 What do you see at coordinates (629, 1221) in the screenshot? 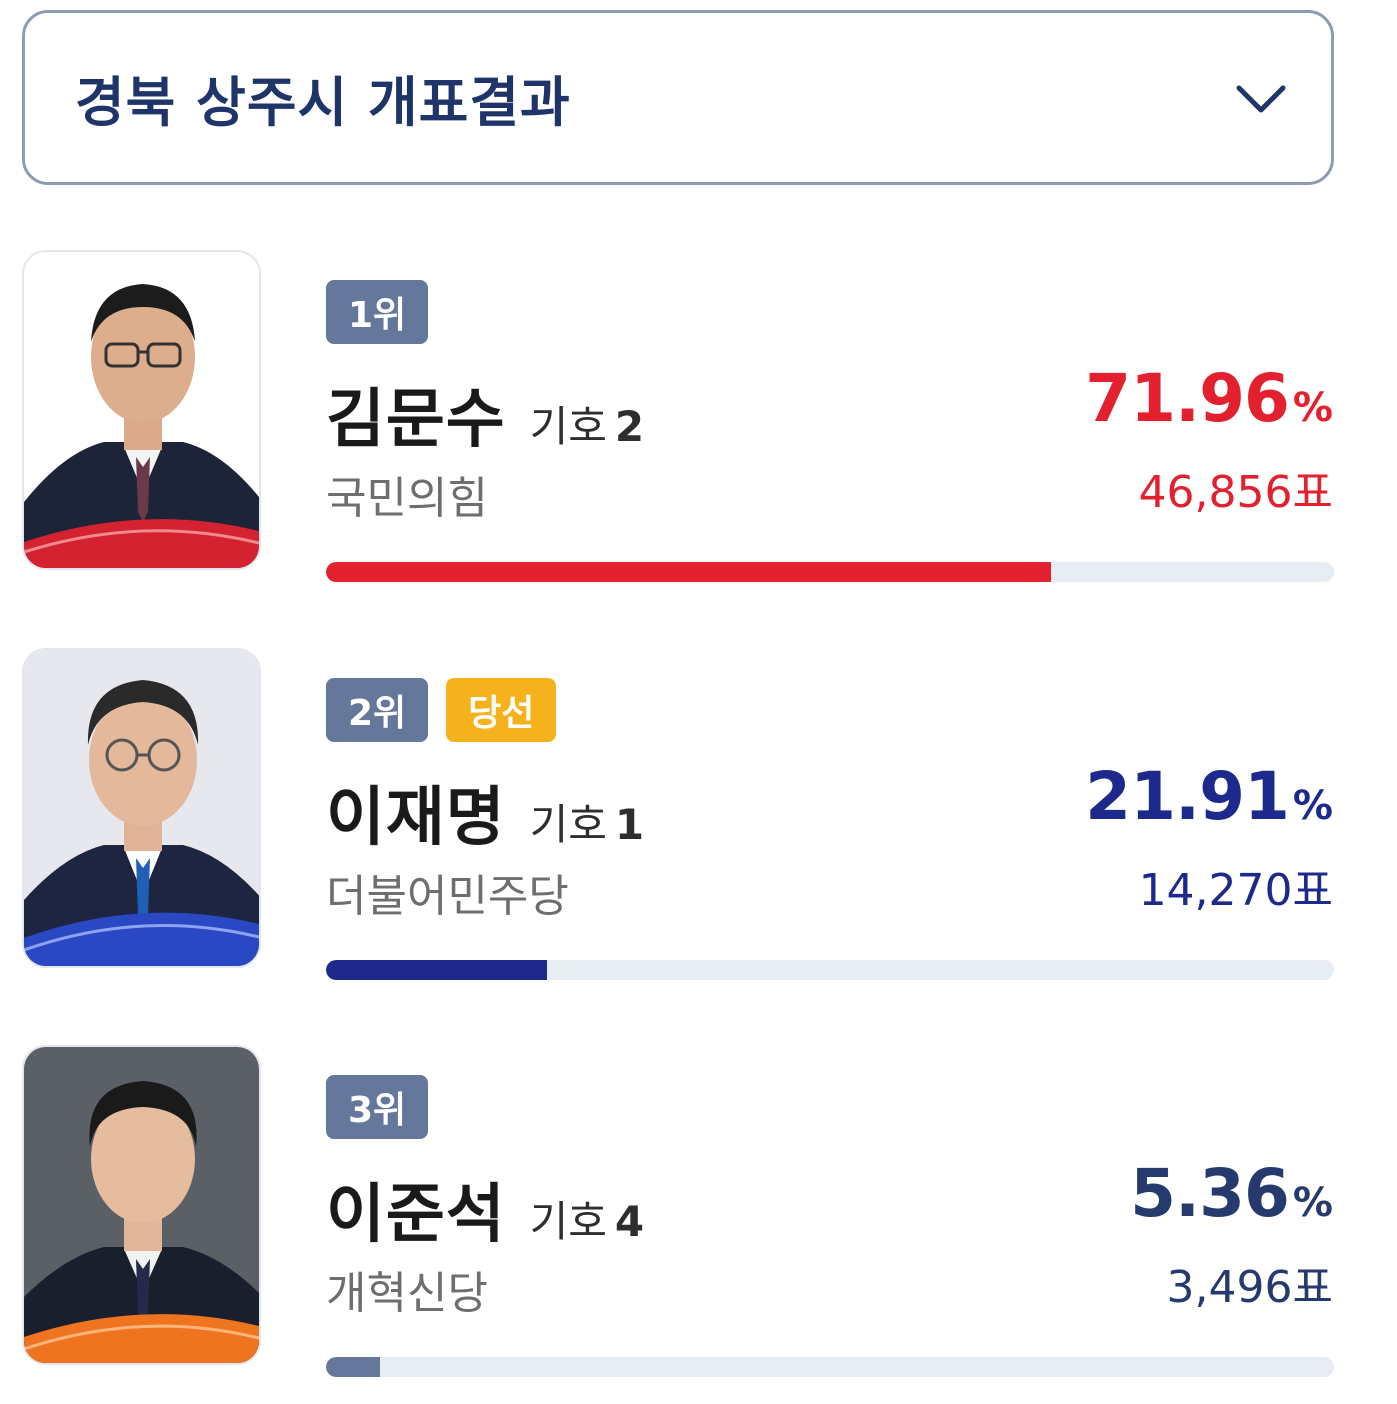
I see `symbol-number: 4` at bounding box center [629, 1221].